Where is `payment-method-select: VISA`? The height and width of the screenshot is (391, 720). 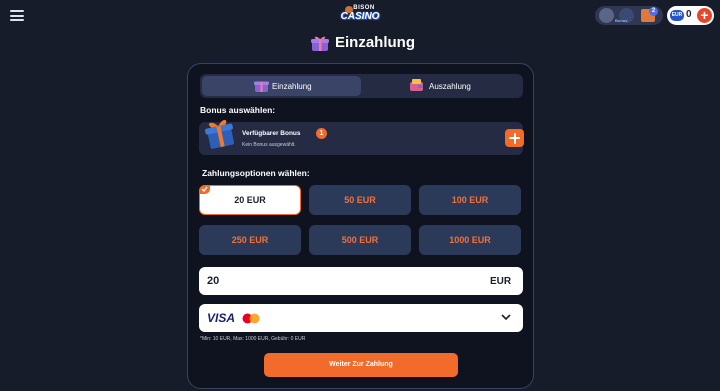
payment-method-select: VISA is located at coordinates (361, 318).